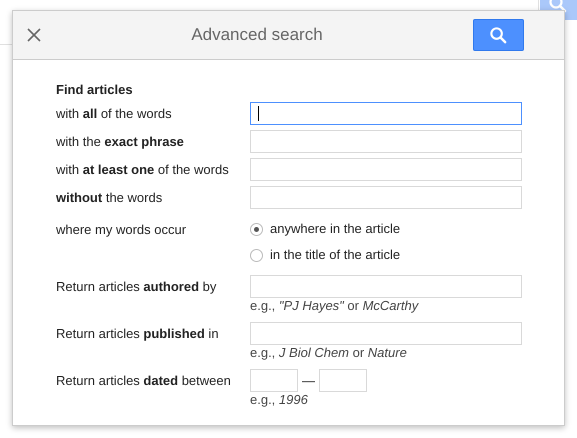 This screenshot has height=438, width=577. What do you see at coordinates (137, 287) in the screenshot?
I see `field-label: Return articles authored by` at bounding box center [137, 287].